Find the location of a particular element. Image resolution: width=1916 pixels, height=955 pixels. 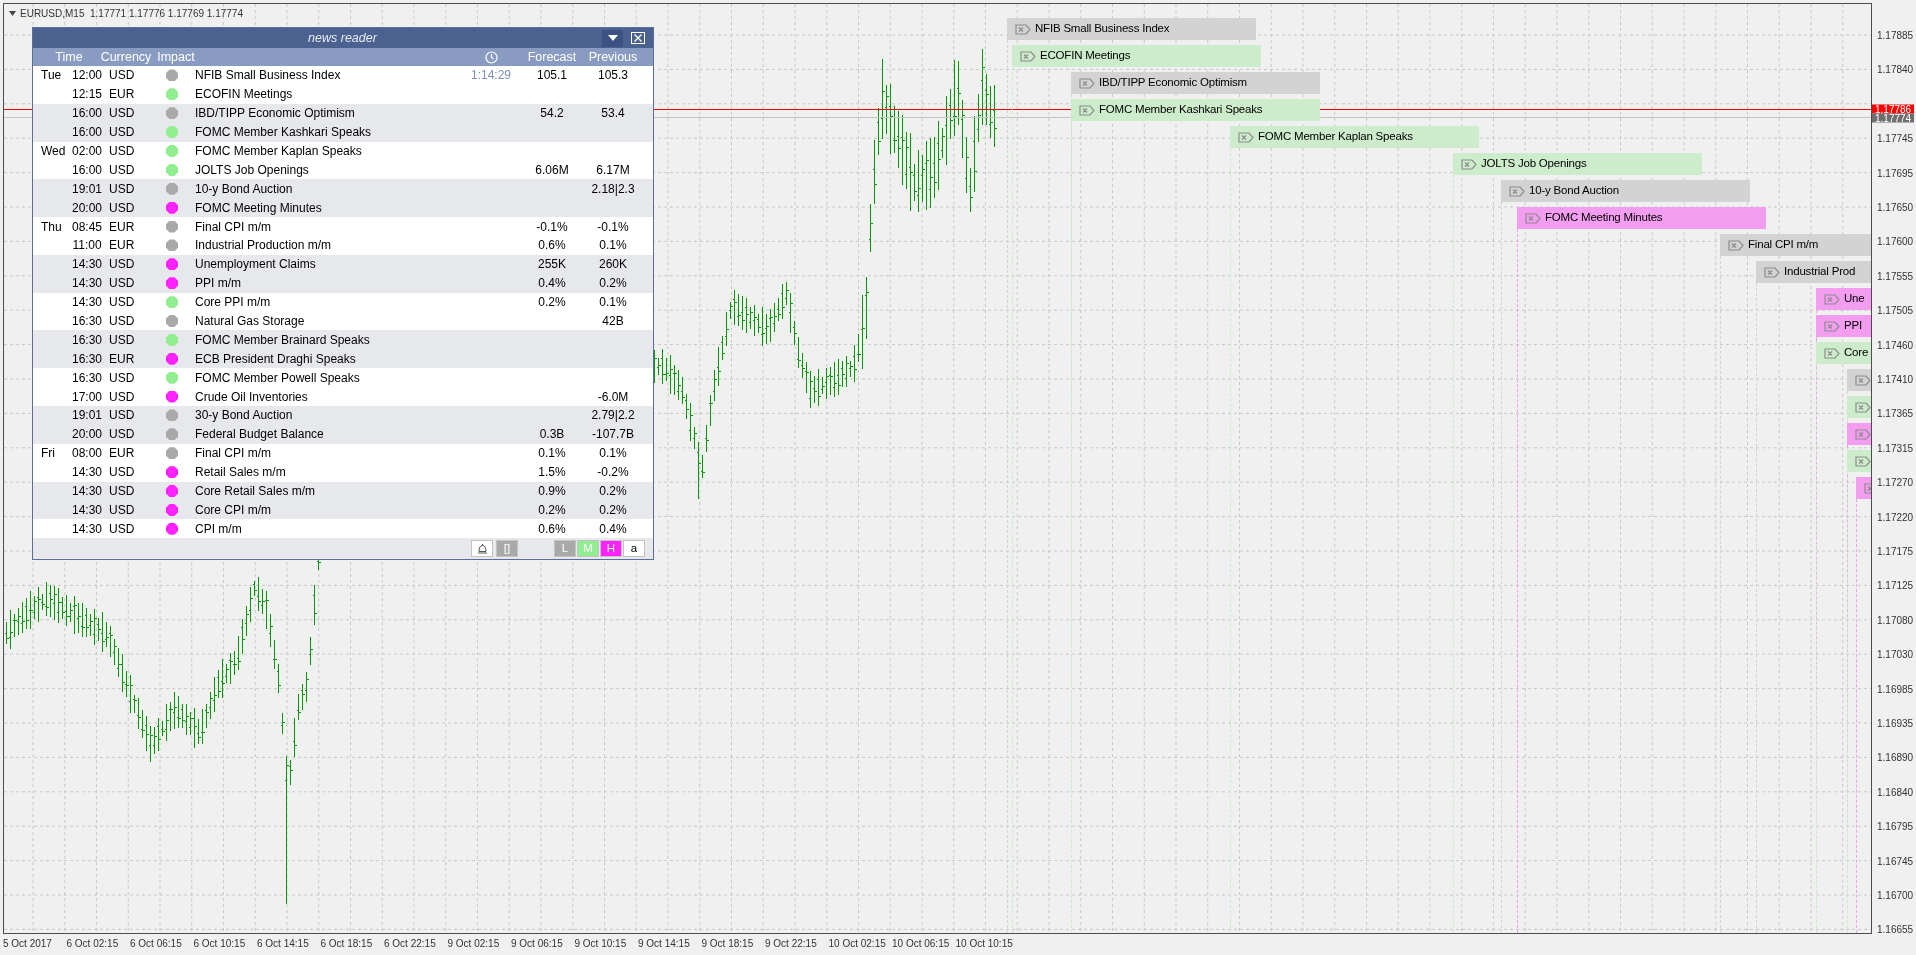

event-label: Une is located at coordinates (1854, 299).